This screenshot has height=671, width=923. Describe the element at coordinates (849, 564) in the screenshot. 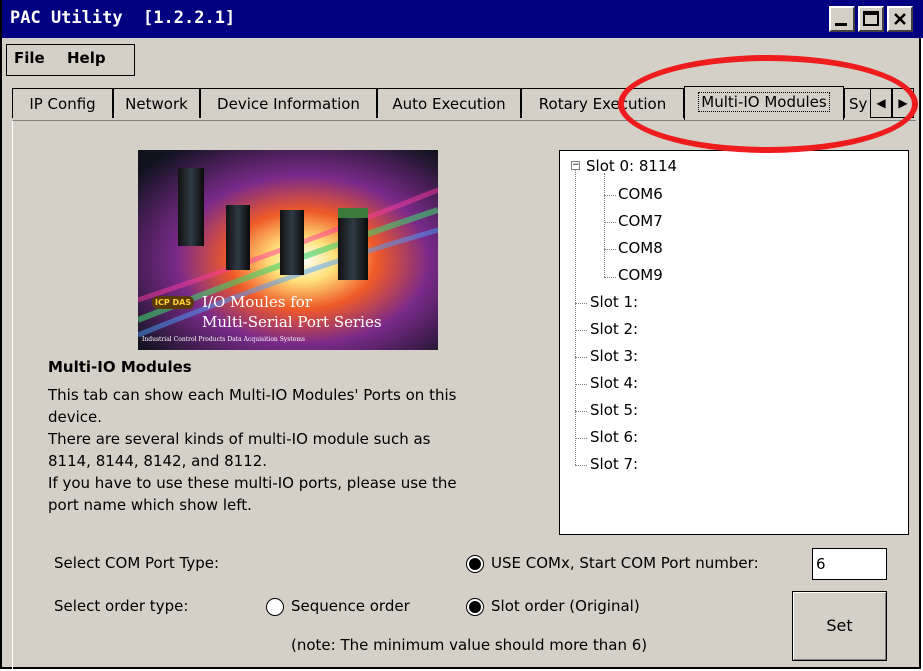

I see `start-com-port-input: 6` at that location.